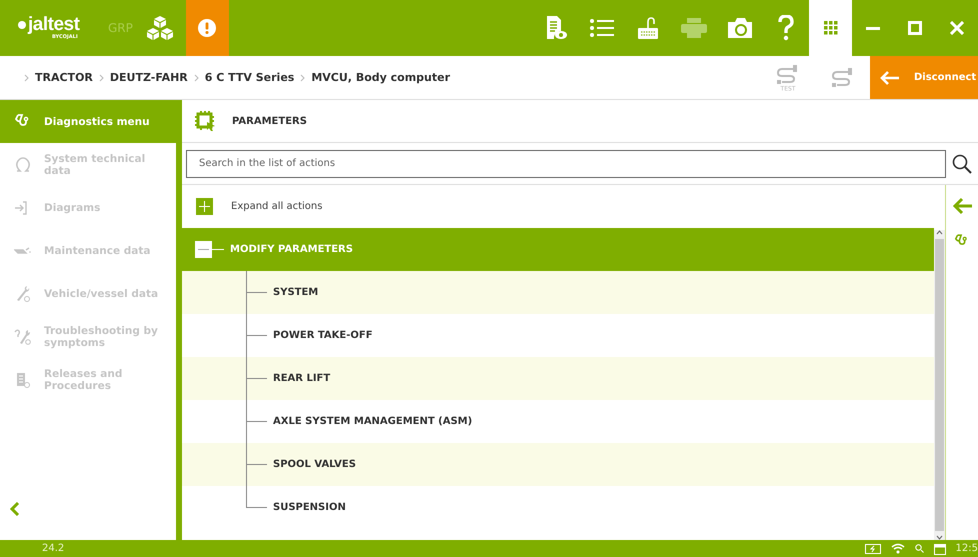 The width and height of the screenshot is (978, 557). Describe the element at coordinates (23, 379) in the screenshot. I see `document-icon` at that location.